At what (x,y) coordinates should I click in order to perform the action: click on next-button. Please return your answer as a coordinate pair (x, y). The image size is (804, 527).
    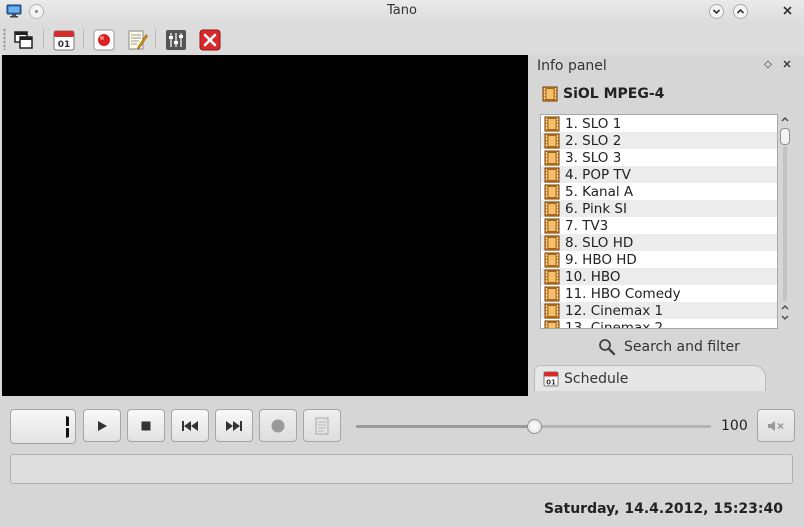
    Looking at the image, I should click on (234, 425).